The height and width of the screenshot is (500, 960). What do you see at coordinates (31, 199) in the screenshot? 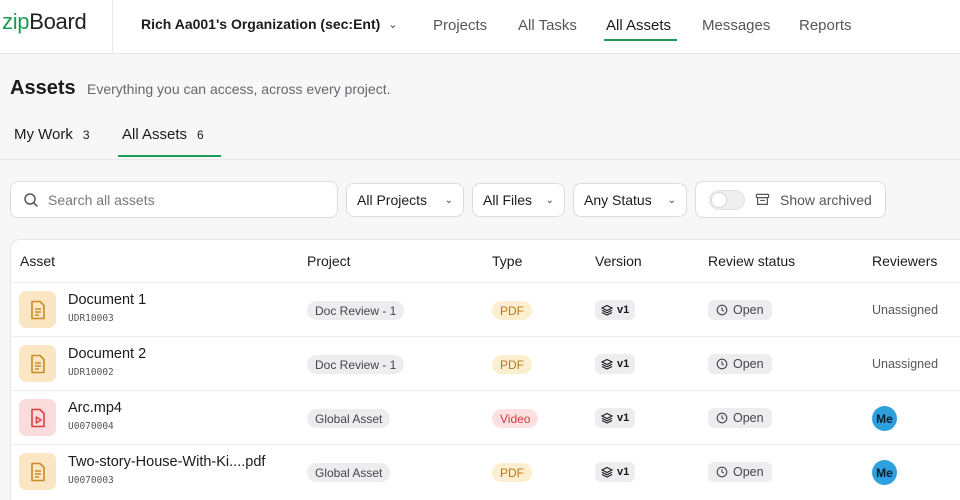
I see `search-icon` at bounding box center [31, 199].